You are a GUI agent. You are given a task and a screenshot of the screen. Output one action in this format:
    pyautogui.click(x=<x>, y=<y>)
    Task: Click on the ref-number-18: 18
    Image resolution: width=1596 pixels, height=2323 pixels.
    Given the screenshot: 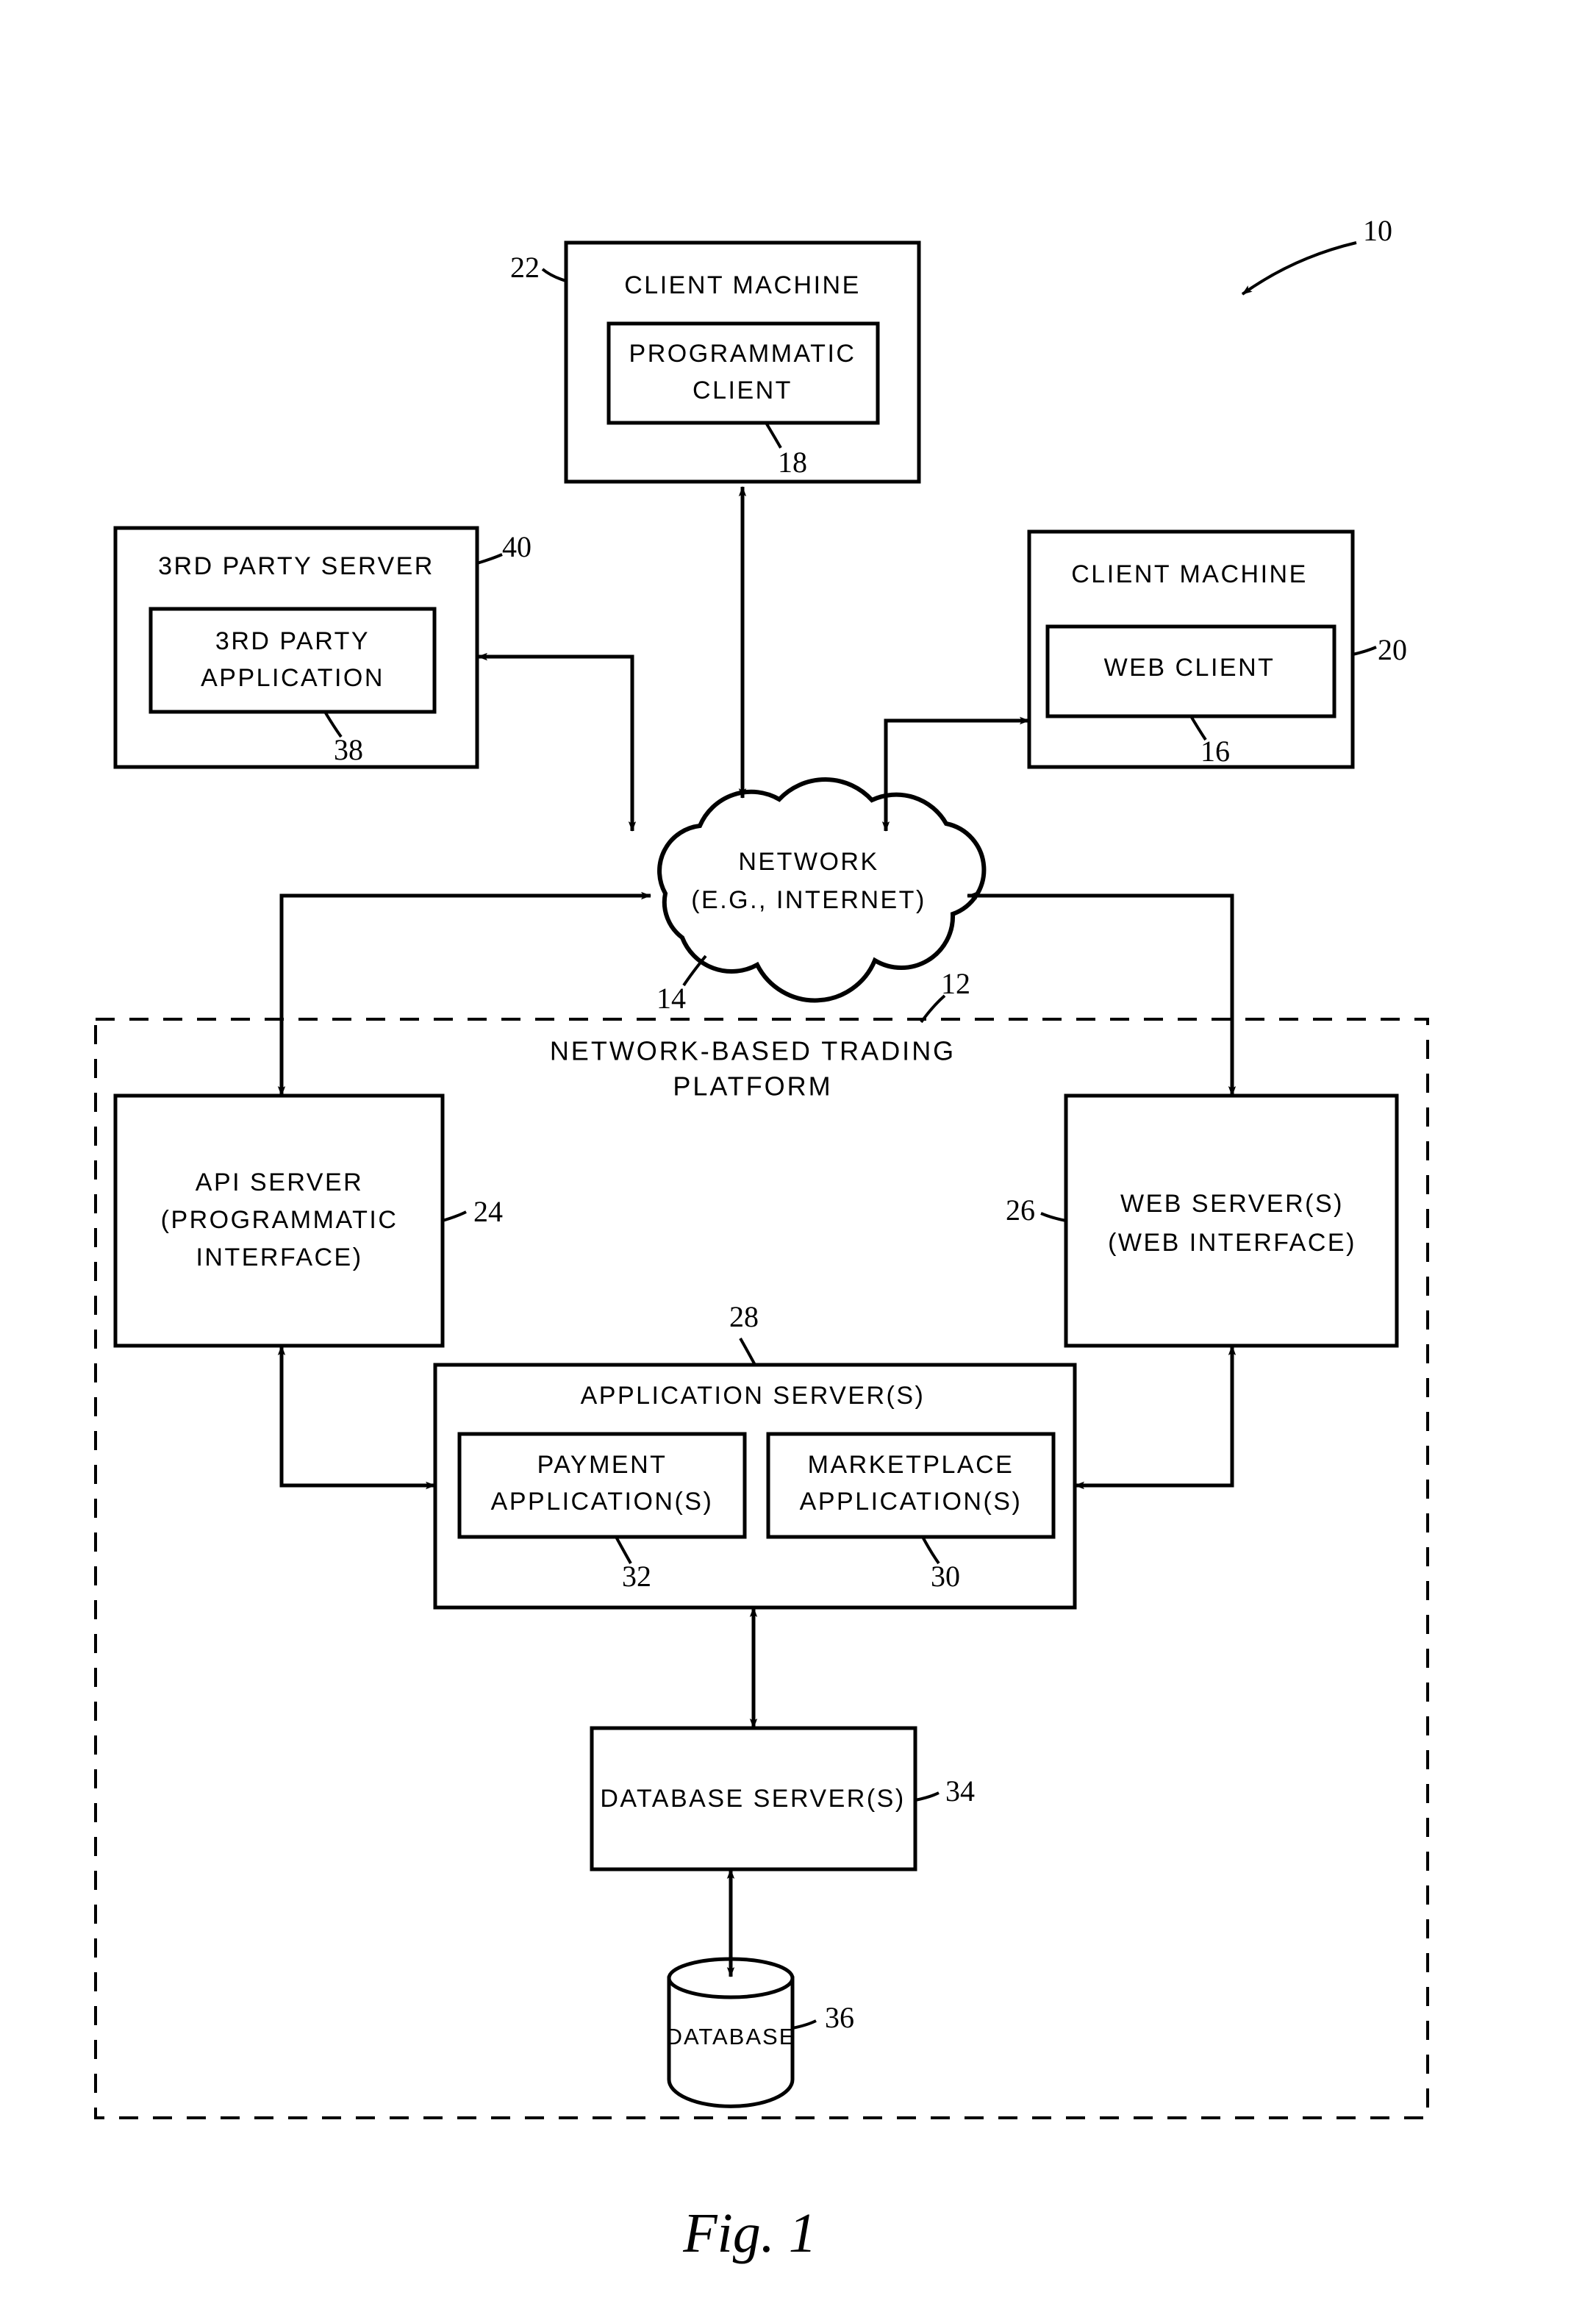 What is the action you would take?
    pyautogui.click(x=792, y=462)
    